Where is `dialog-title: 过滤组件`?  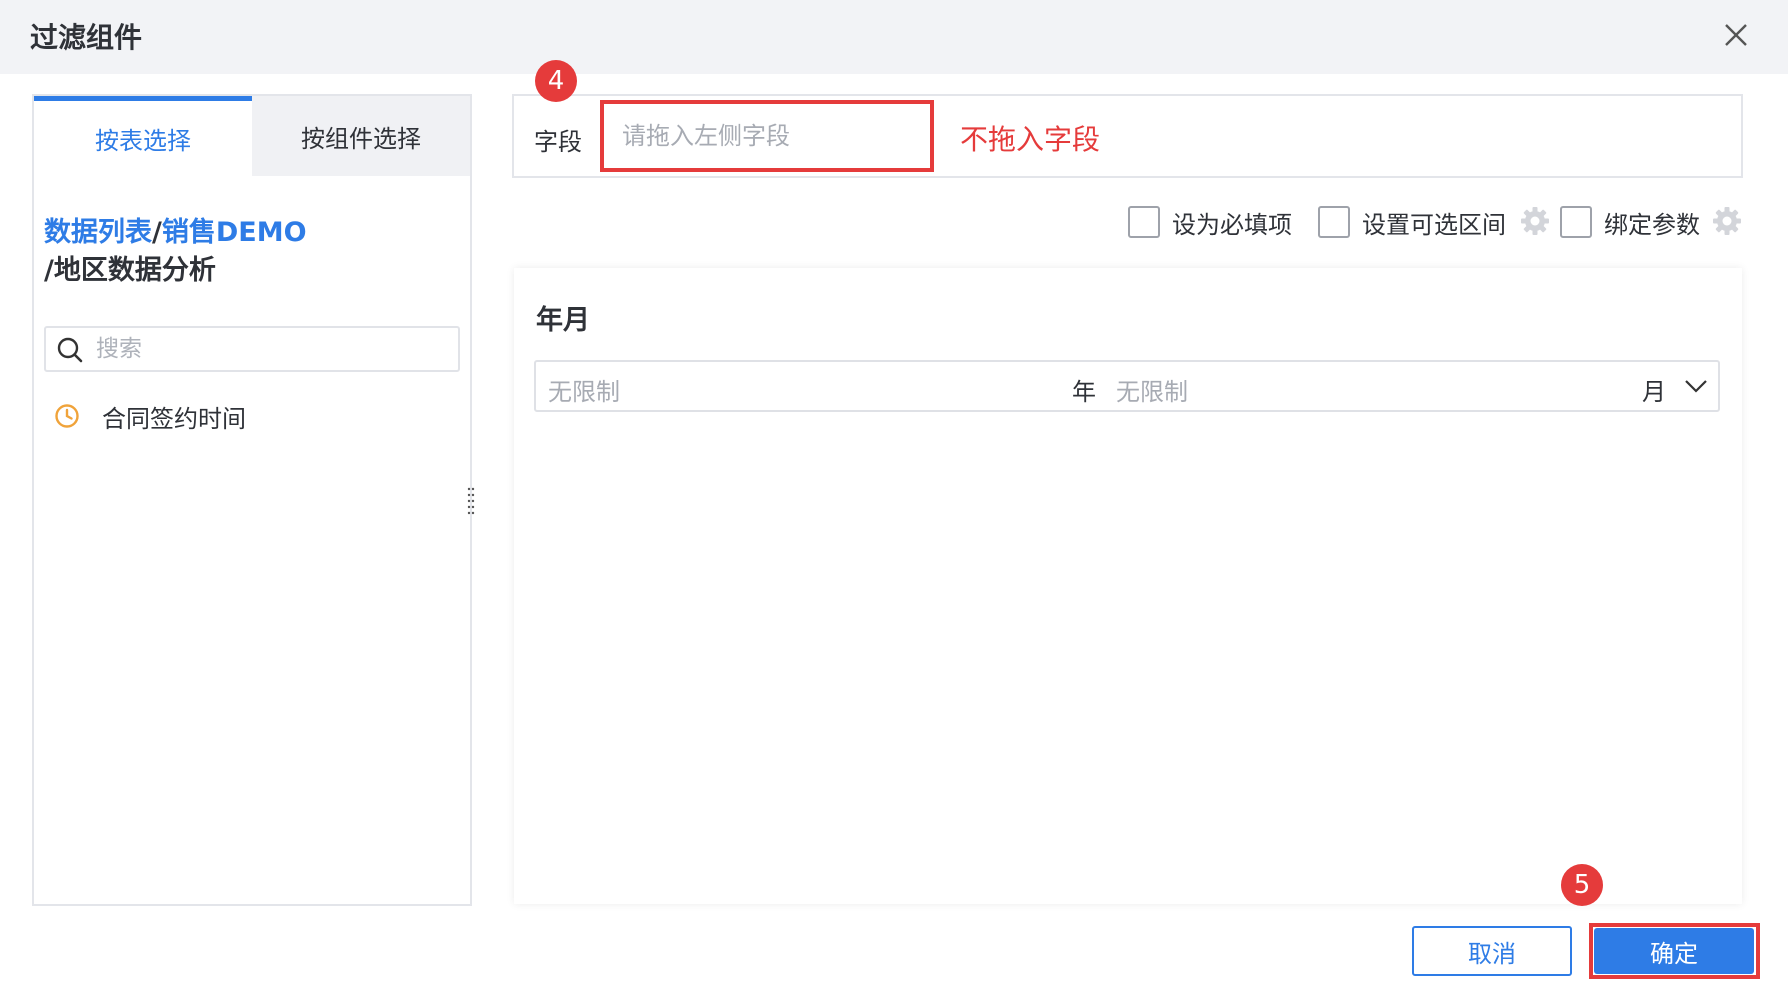
dialog-title: 过滤组件 is located at coordinates (86, 37).